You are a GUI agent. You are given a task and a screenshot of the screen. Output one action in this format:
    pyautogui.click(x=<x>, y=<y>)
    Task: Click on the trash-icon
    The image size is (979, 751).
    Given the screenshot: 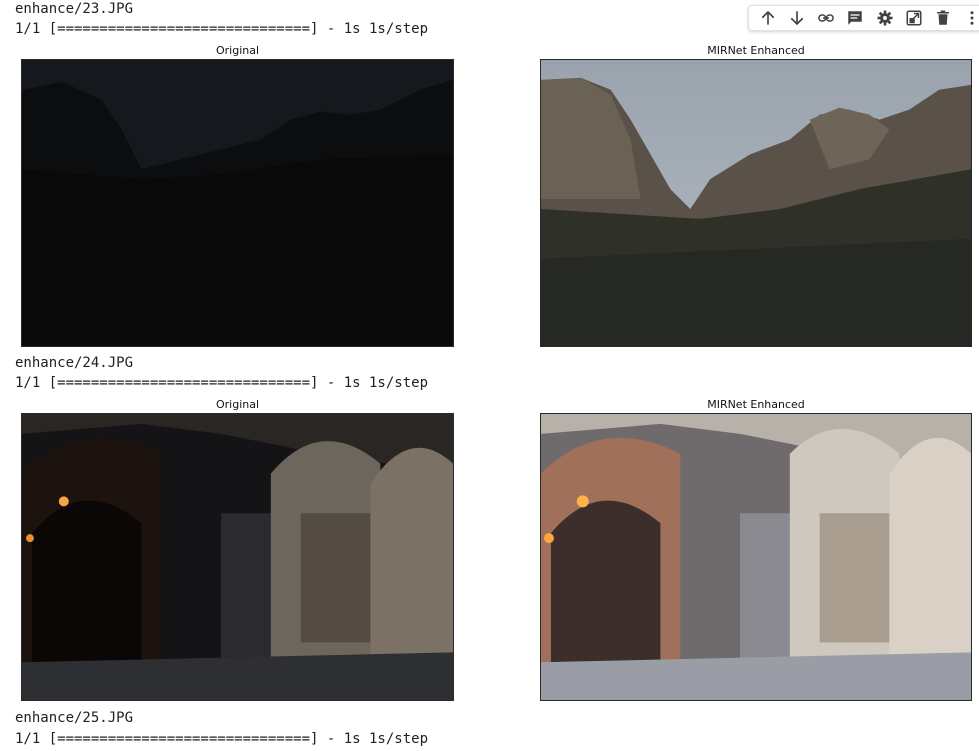 What is the action you would take?
    pyautogui.click(x=943, y=17)
    